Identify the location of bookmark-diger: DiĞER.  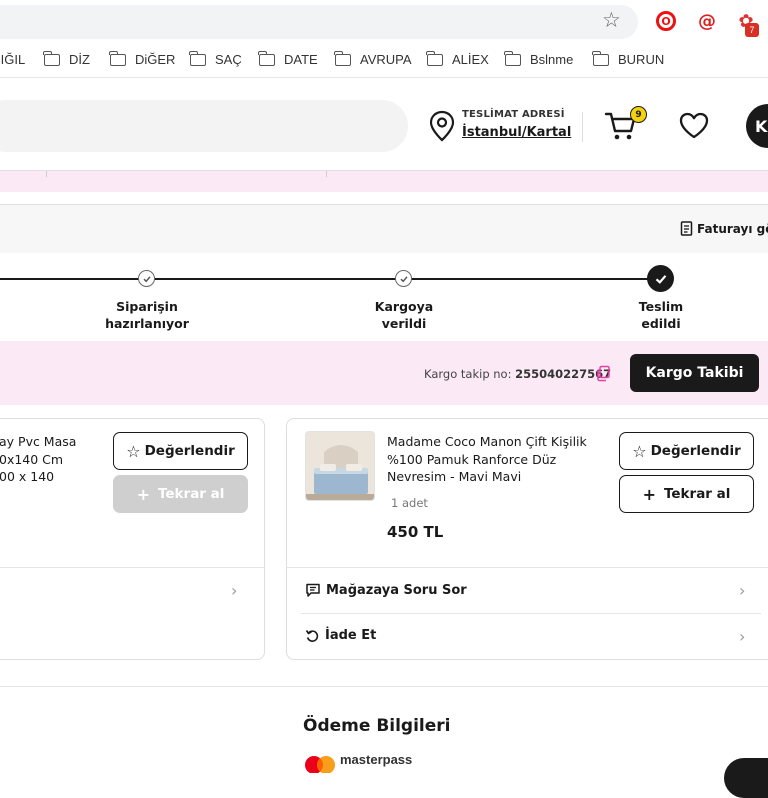
(142, 58).